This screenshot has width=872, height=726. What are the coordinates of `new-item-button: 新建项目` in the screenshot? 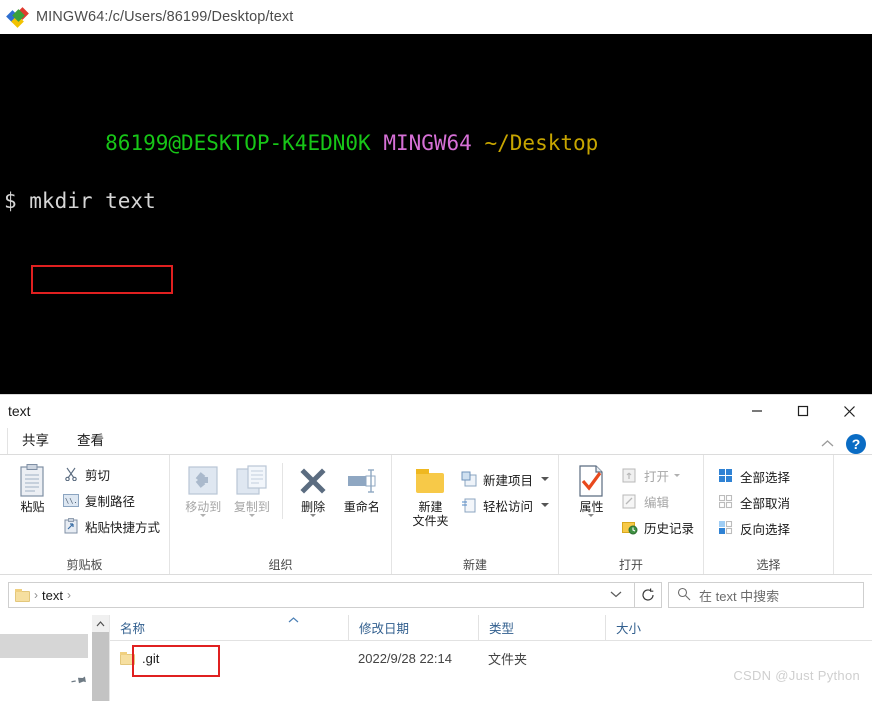 It's located at (504, 479).